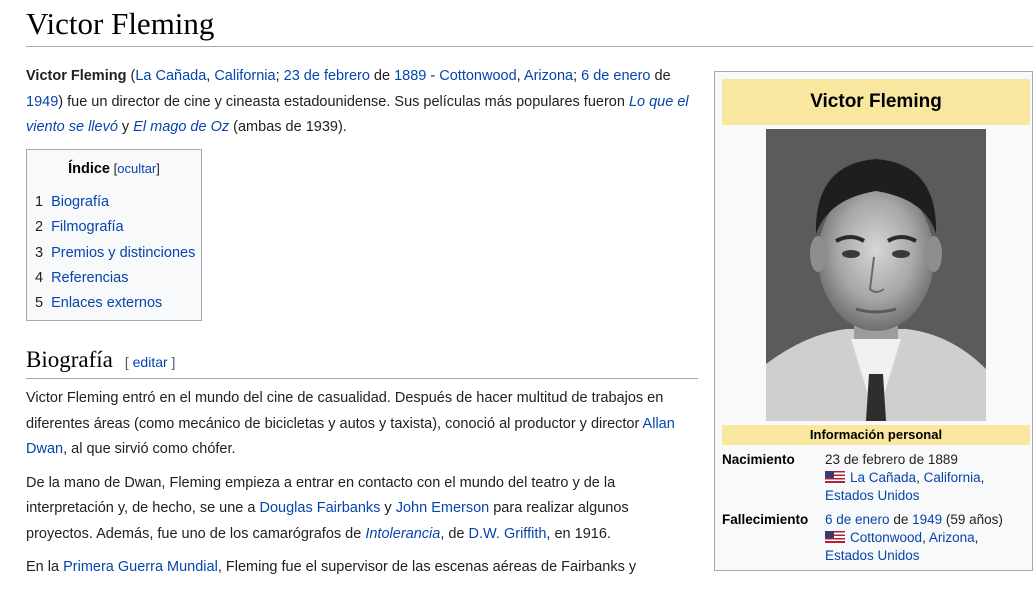 This screenshot has height=589, width=1033. Describe the element at coordinates (114, 169) in the screenshot. I see `toc-header: Índice [ocultar]` at that location.